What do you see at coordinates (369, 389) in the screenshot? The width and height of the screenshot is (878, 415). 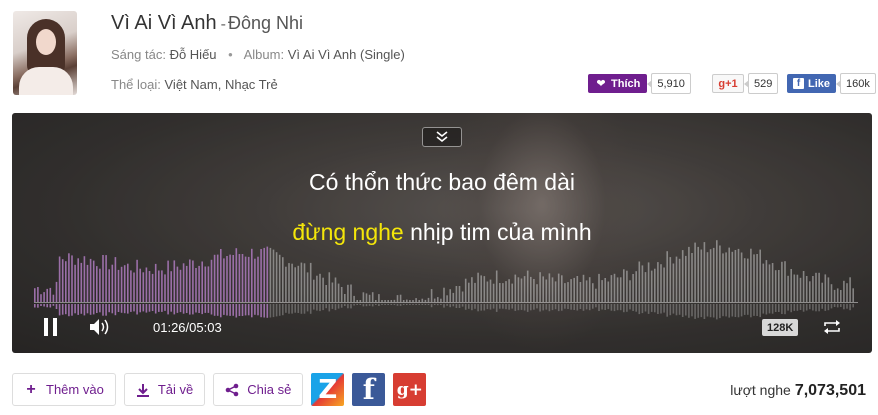 I see `facebook-share-button: f` at bounding box center [369, 389].